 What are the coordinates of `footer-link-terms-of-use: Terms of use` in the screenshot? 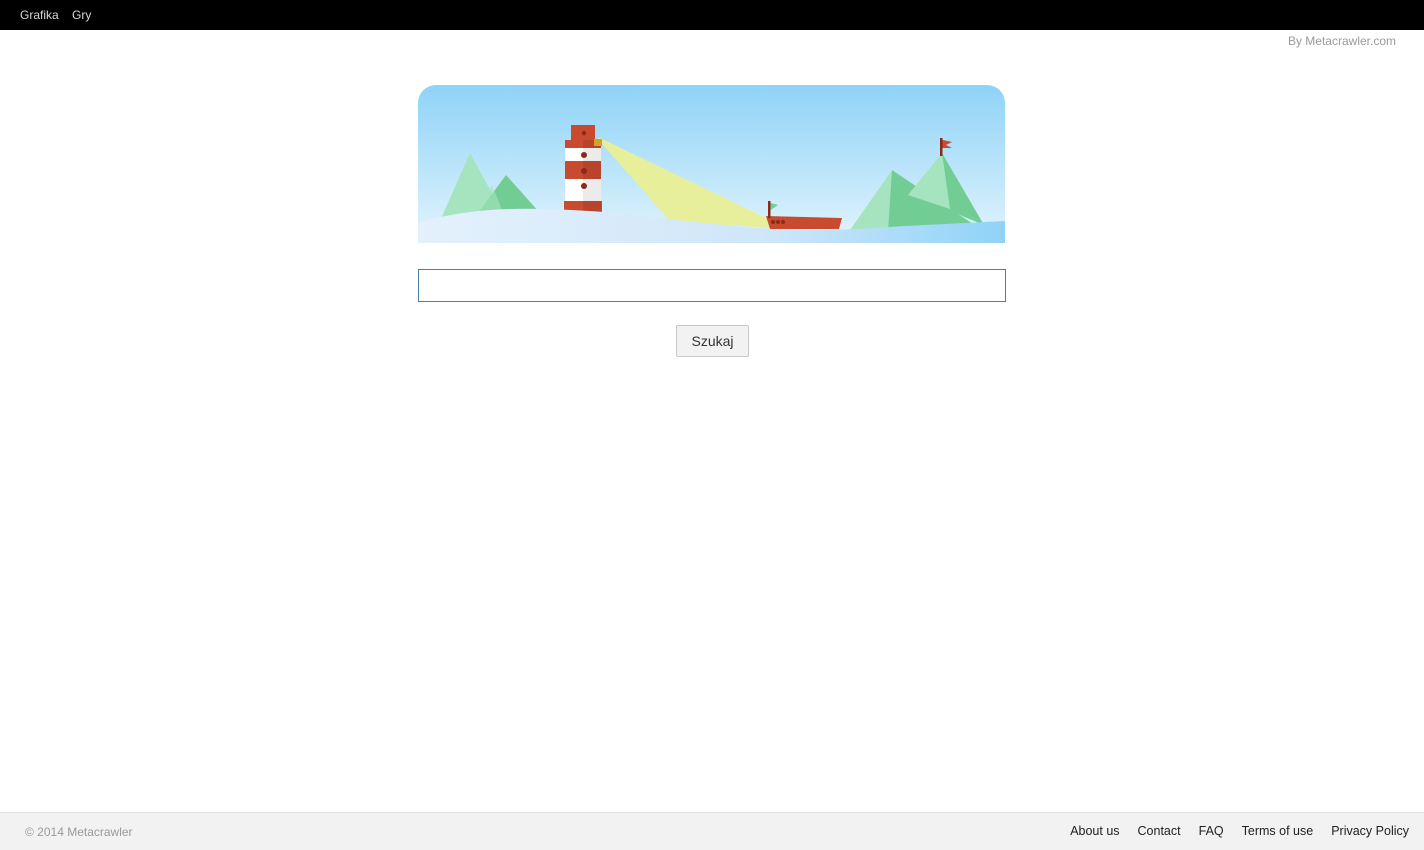 It's located at (1278, 831).